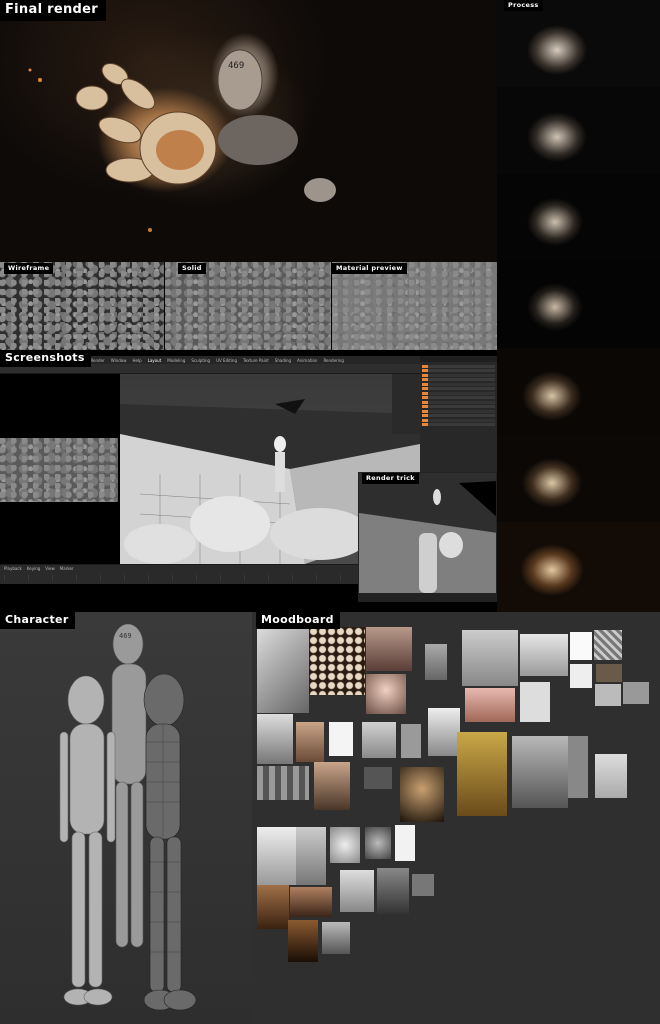 The height and width of the screenshot is (1024, 660). Describe the element at coordinates (226, 360) in the screenshot. I see `tab-uv-editing: UV Editing` at that location.